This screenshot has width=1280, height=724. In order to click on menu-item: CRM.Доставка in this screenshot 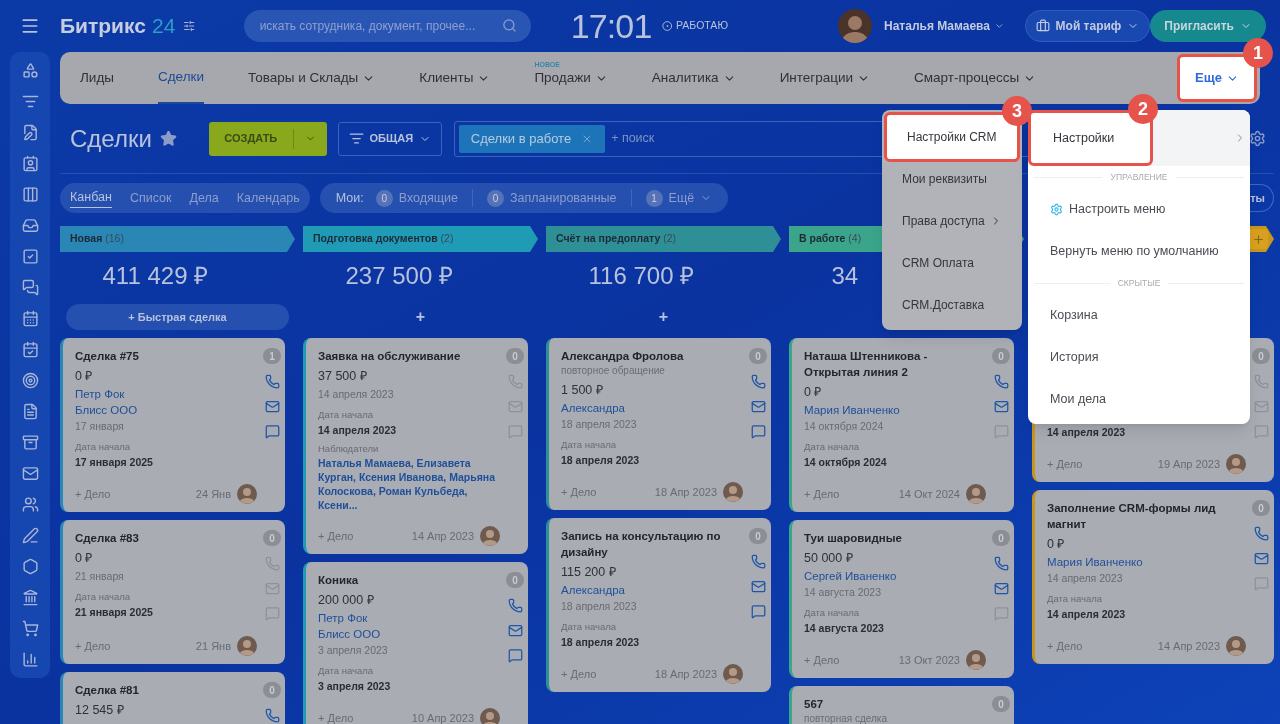, I will do `click(952, 305)`.